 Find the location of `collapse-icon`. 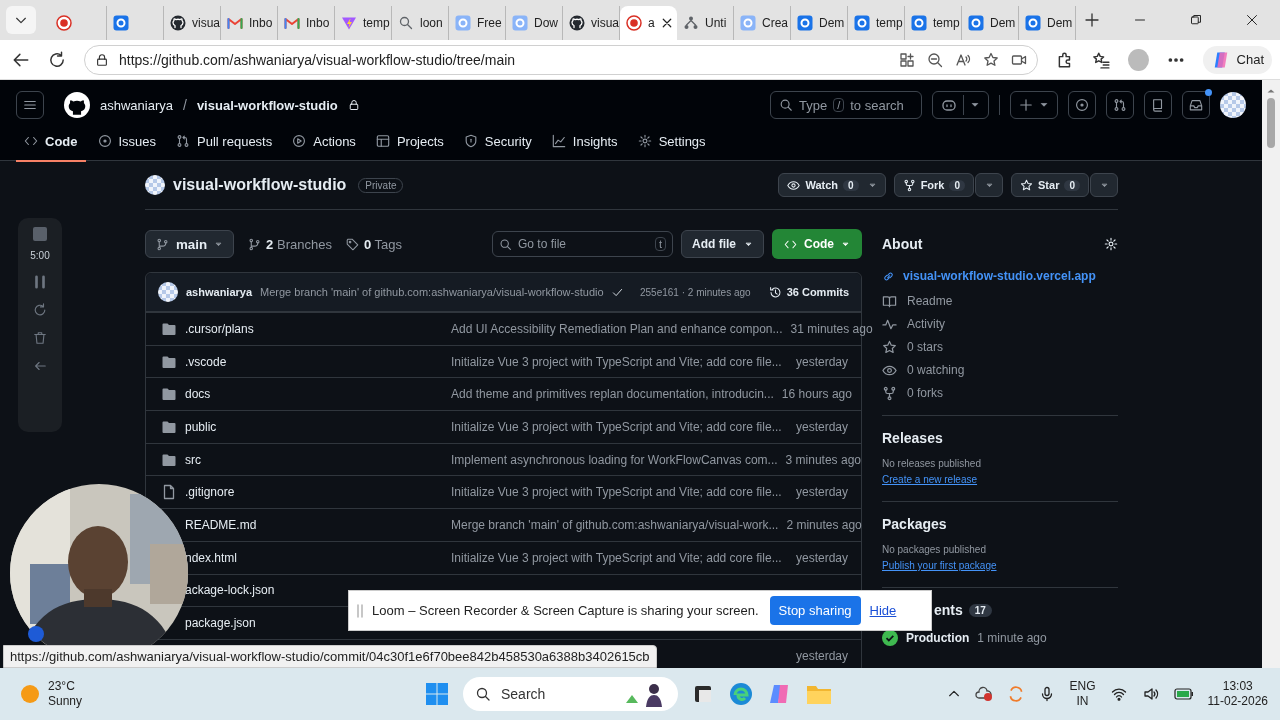

collapse-icon is located at coordinates (40, 366).